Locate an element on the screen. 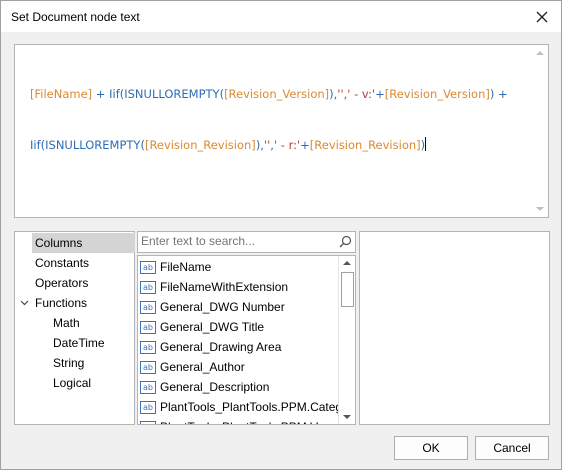  column-item-label: General_Author is located at coordinates (202, 367).